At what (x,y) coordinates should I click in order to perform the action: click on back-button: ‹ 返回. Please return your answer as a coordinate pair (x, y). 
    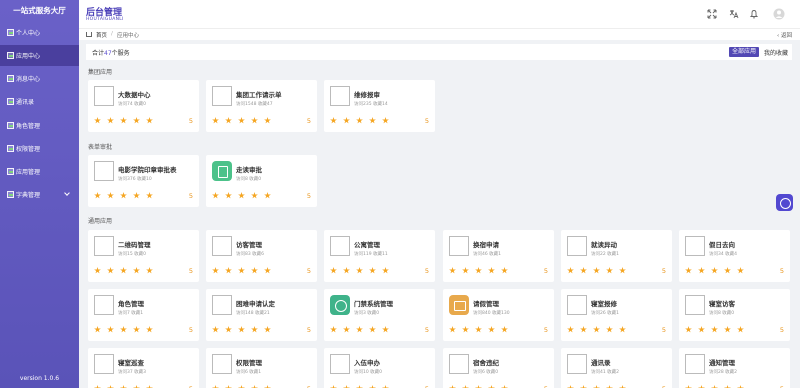
    Looking at the image, I should click on (784, 35).